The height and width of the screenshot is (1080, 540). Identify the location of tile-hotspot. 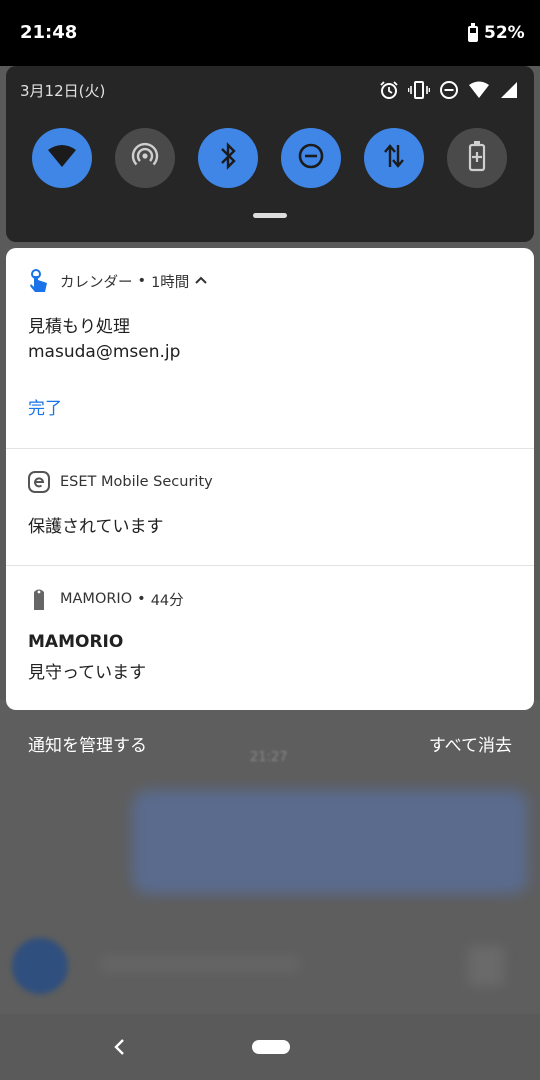
(145, 158).